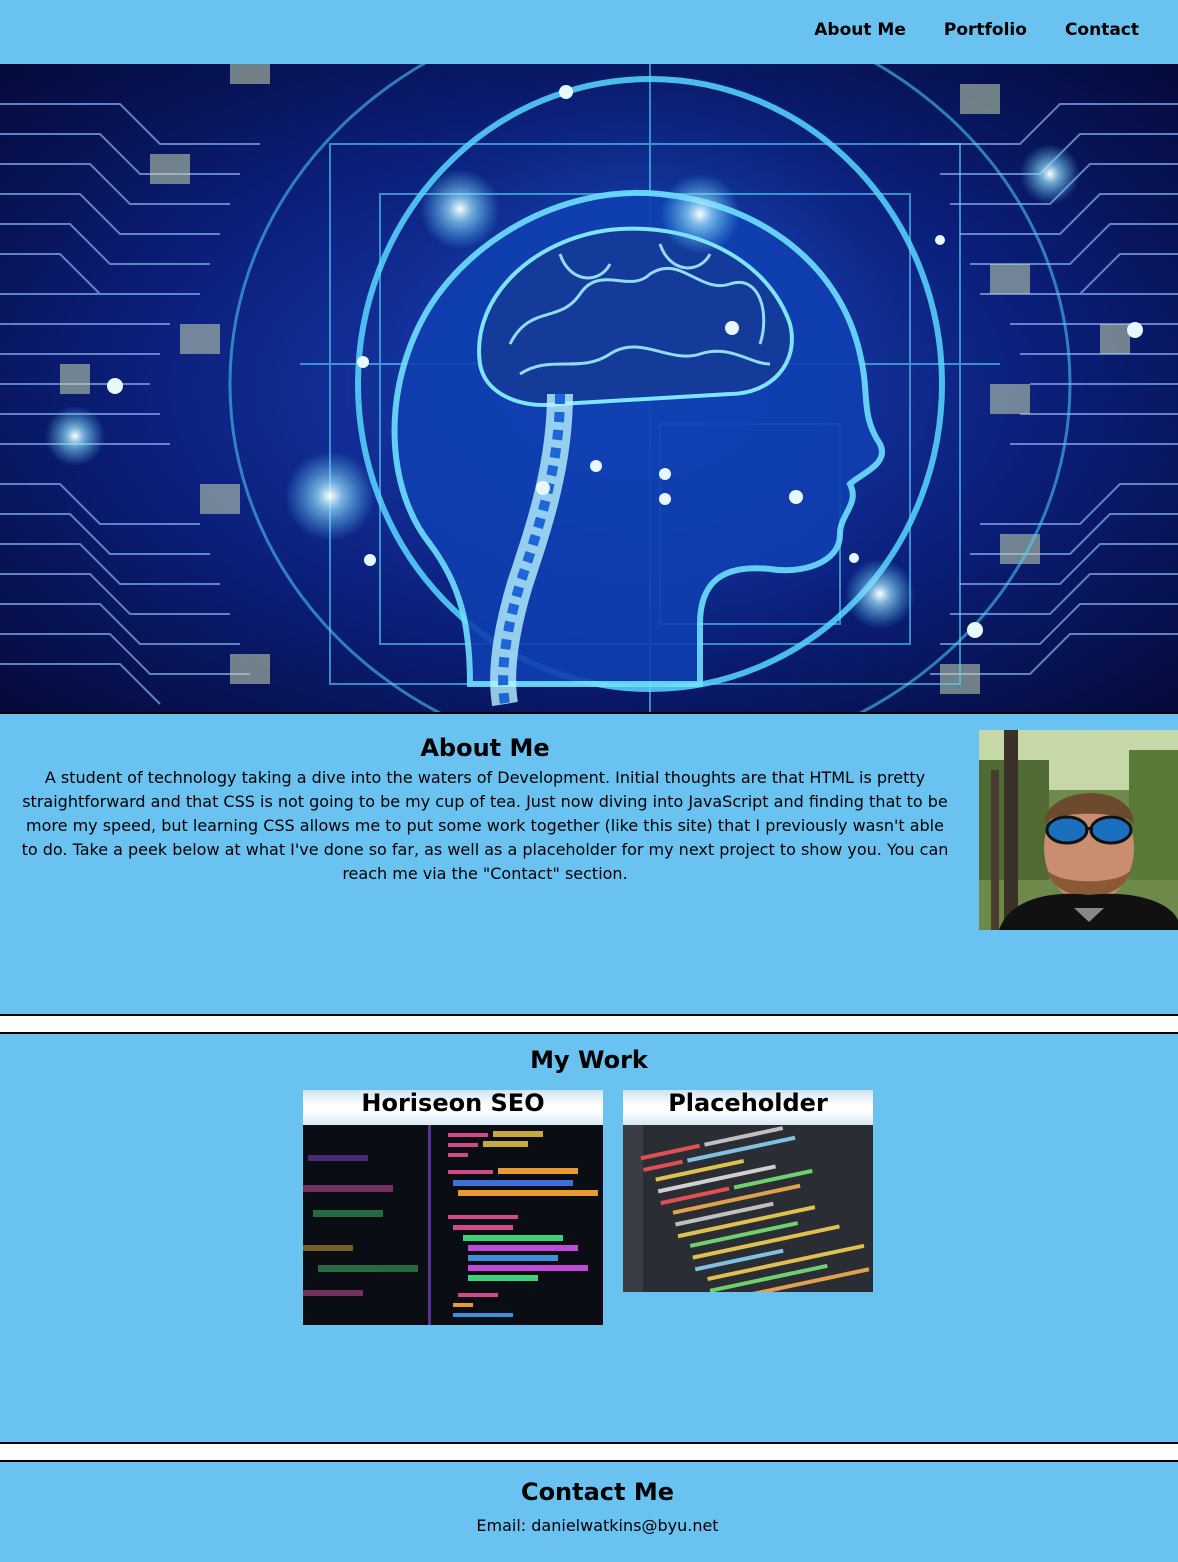 This screenshot has width=1178, height=1562. Describe the element at coordinates (748, 1107) in the screenshot. I see `project-title-placeholder: Placeholder` at that location.